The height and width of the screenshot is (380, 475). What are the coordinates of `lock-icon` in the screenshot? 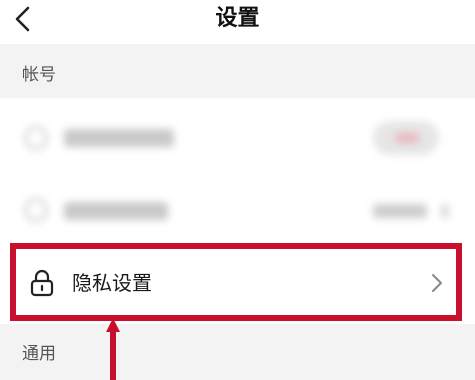 It's located at (42, 283).